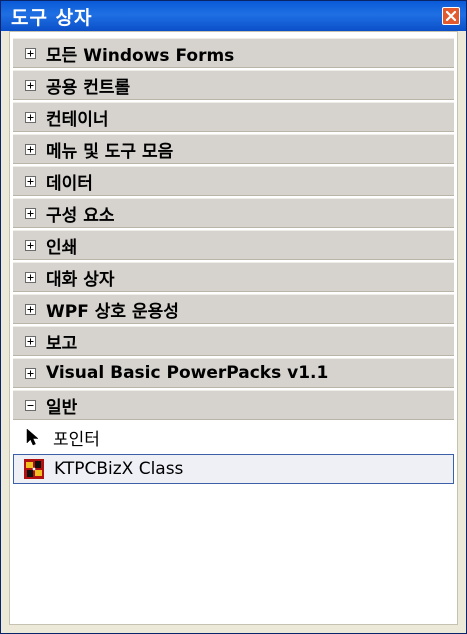 This screenshot has width=467, height=634. What do you see at coordinates (52, 17) in the screenshot?
I see `window-title: 도구 상자` at bounding box center [52, 17].